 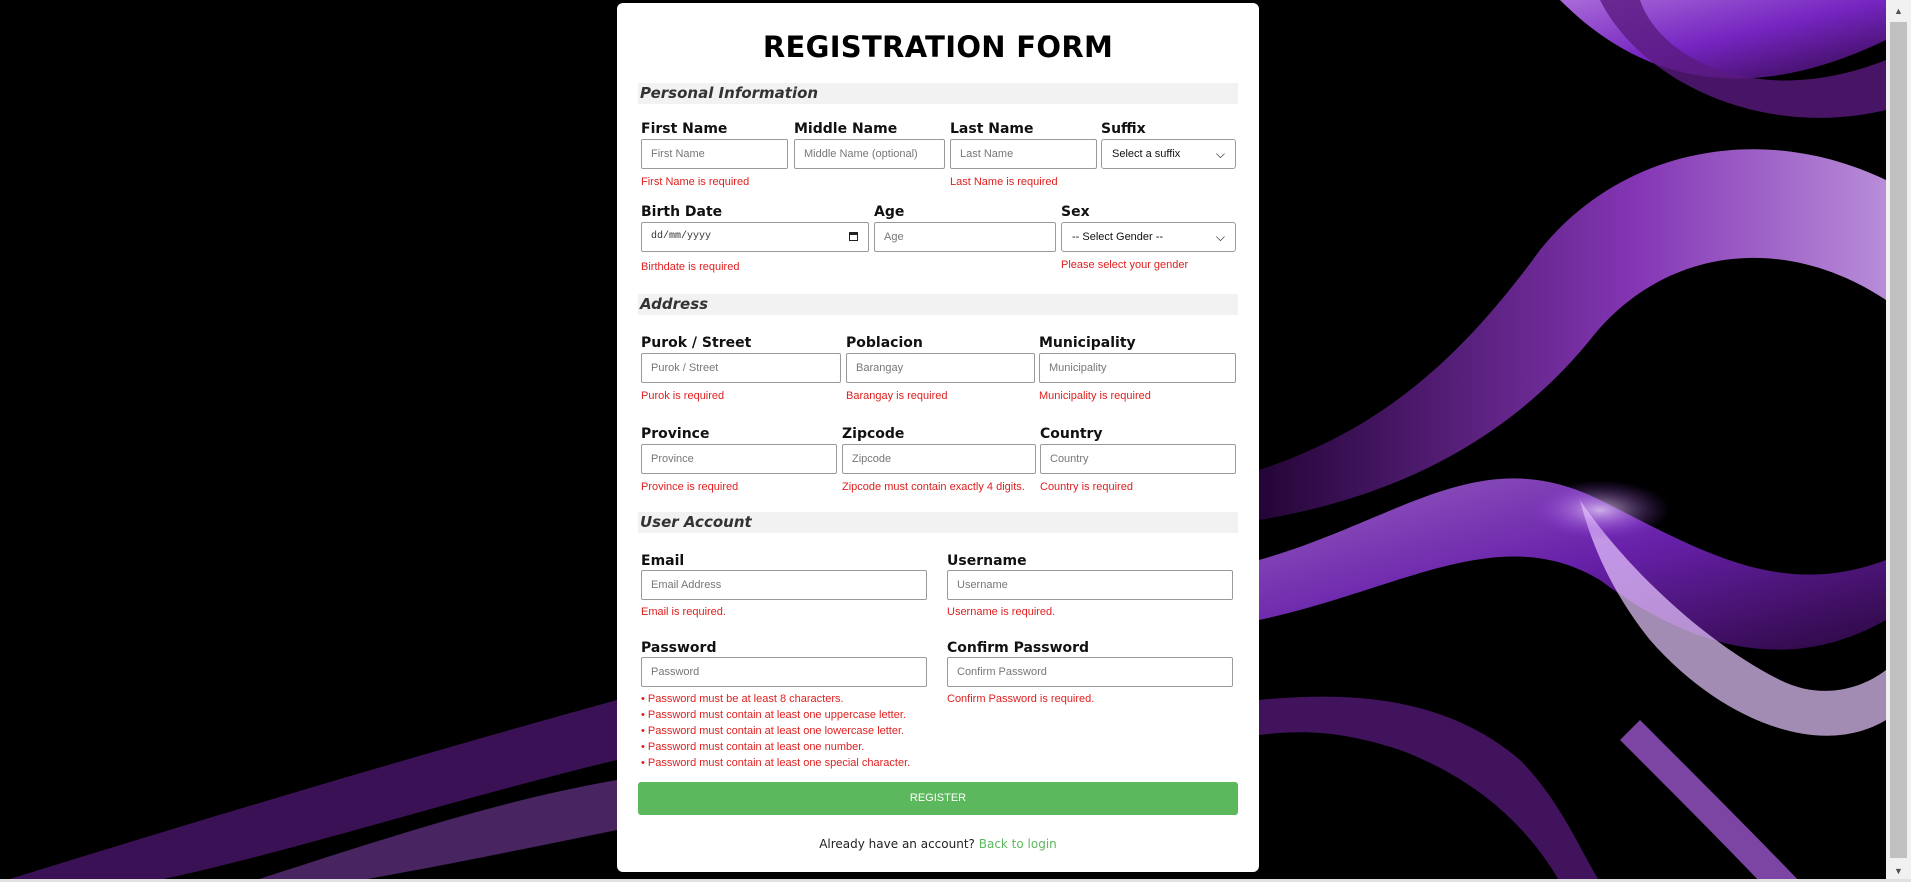 What do you see at coordinates (853, 236) in the screenshot?
I see `calendar-icon` at bounding box center [853, 236].